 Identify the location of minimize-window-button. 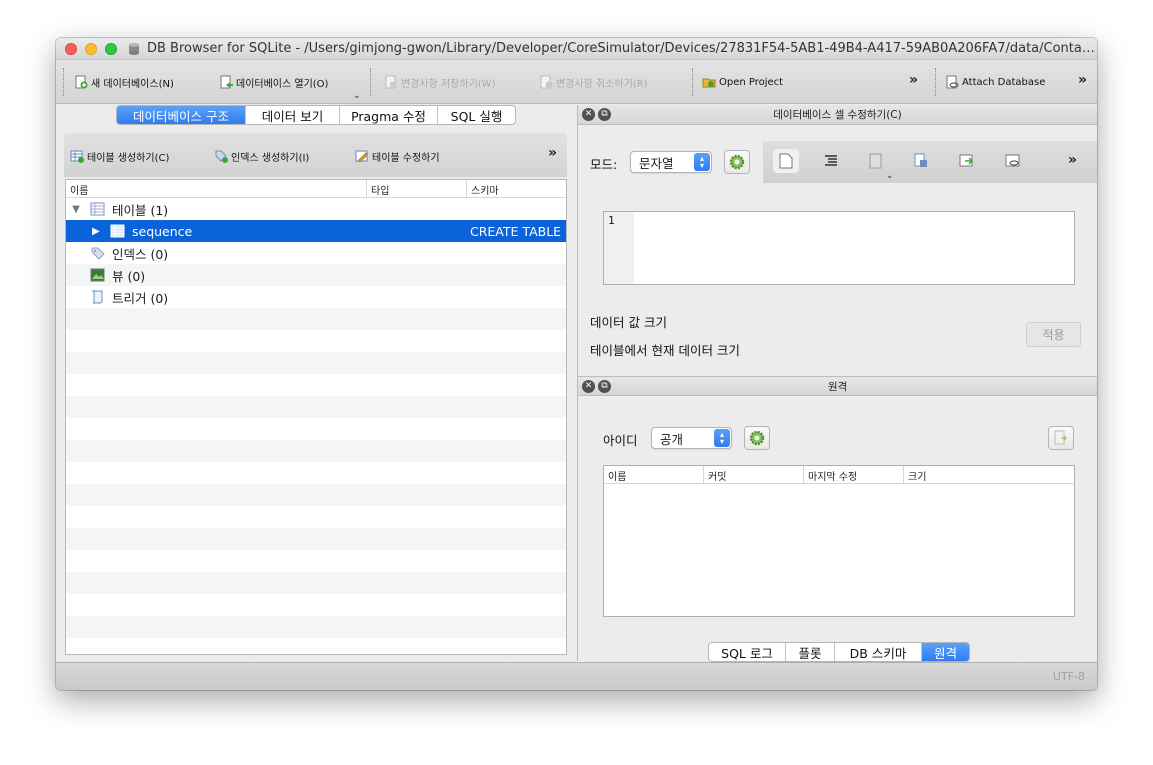
(91, 48).